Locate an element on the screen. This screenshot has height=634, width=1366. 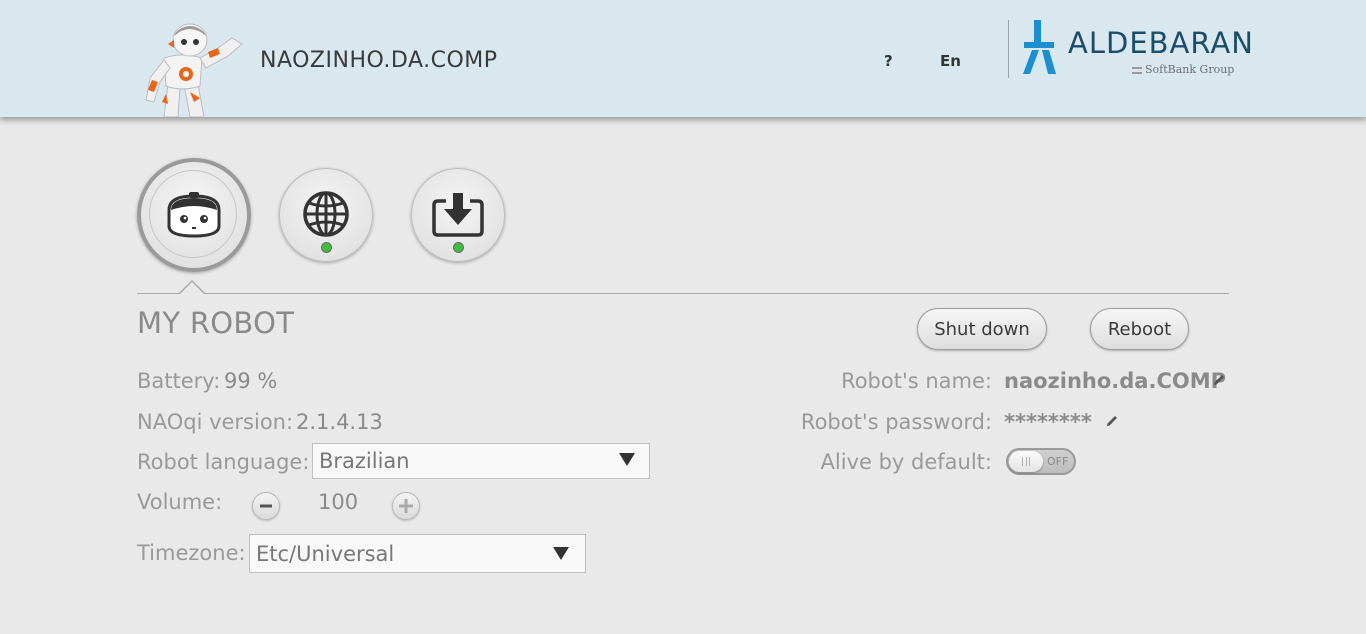
softbank-mark-icon is located at coordinates (1137, 70).